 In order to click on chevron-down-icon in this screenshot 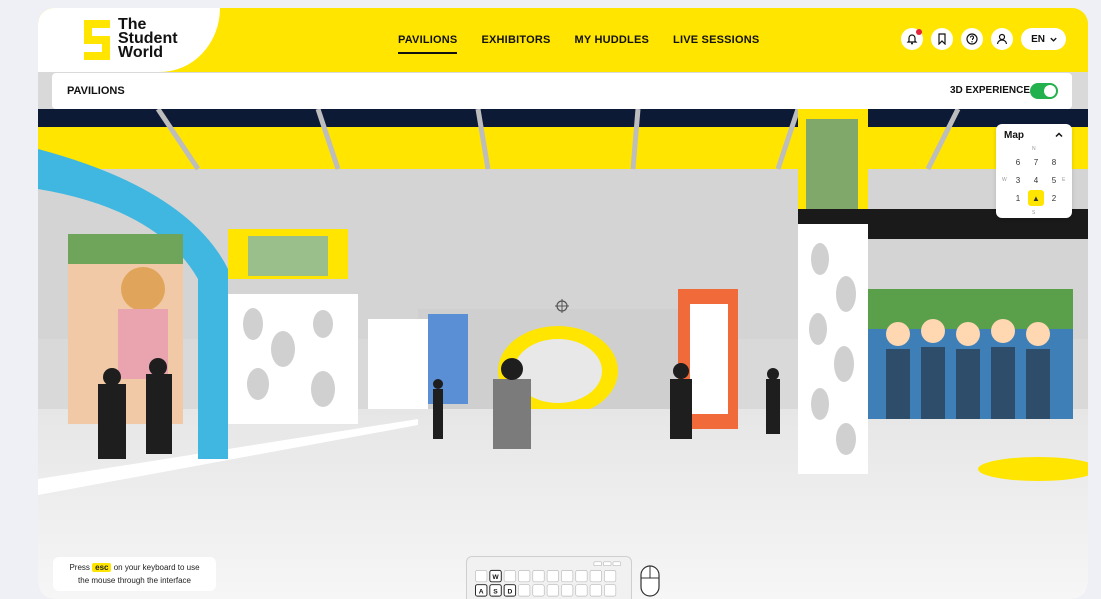, I will do `click(1053, 39)`.